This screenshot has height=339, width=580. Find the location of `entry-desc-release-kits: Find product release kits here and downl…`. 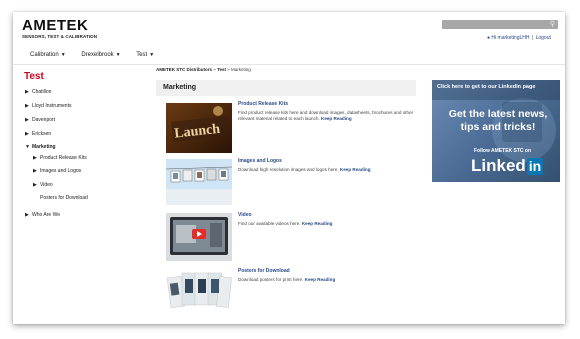

entry-desc-release-kits: Find product release kits here and downl… is located at coordinates (333, 116).